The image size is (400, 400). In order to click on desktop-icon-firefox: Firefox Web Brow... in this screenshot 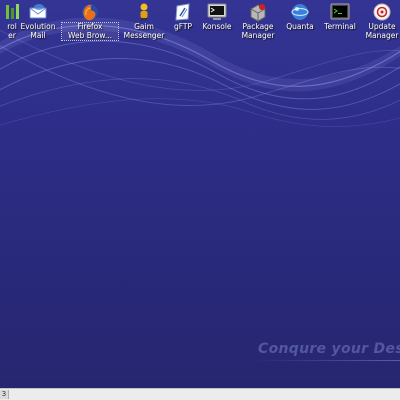, I will do `click(90, 21)`.